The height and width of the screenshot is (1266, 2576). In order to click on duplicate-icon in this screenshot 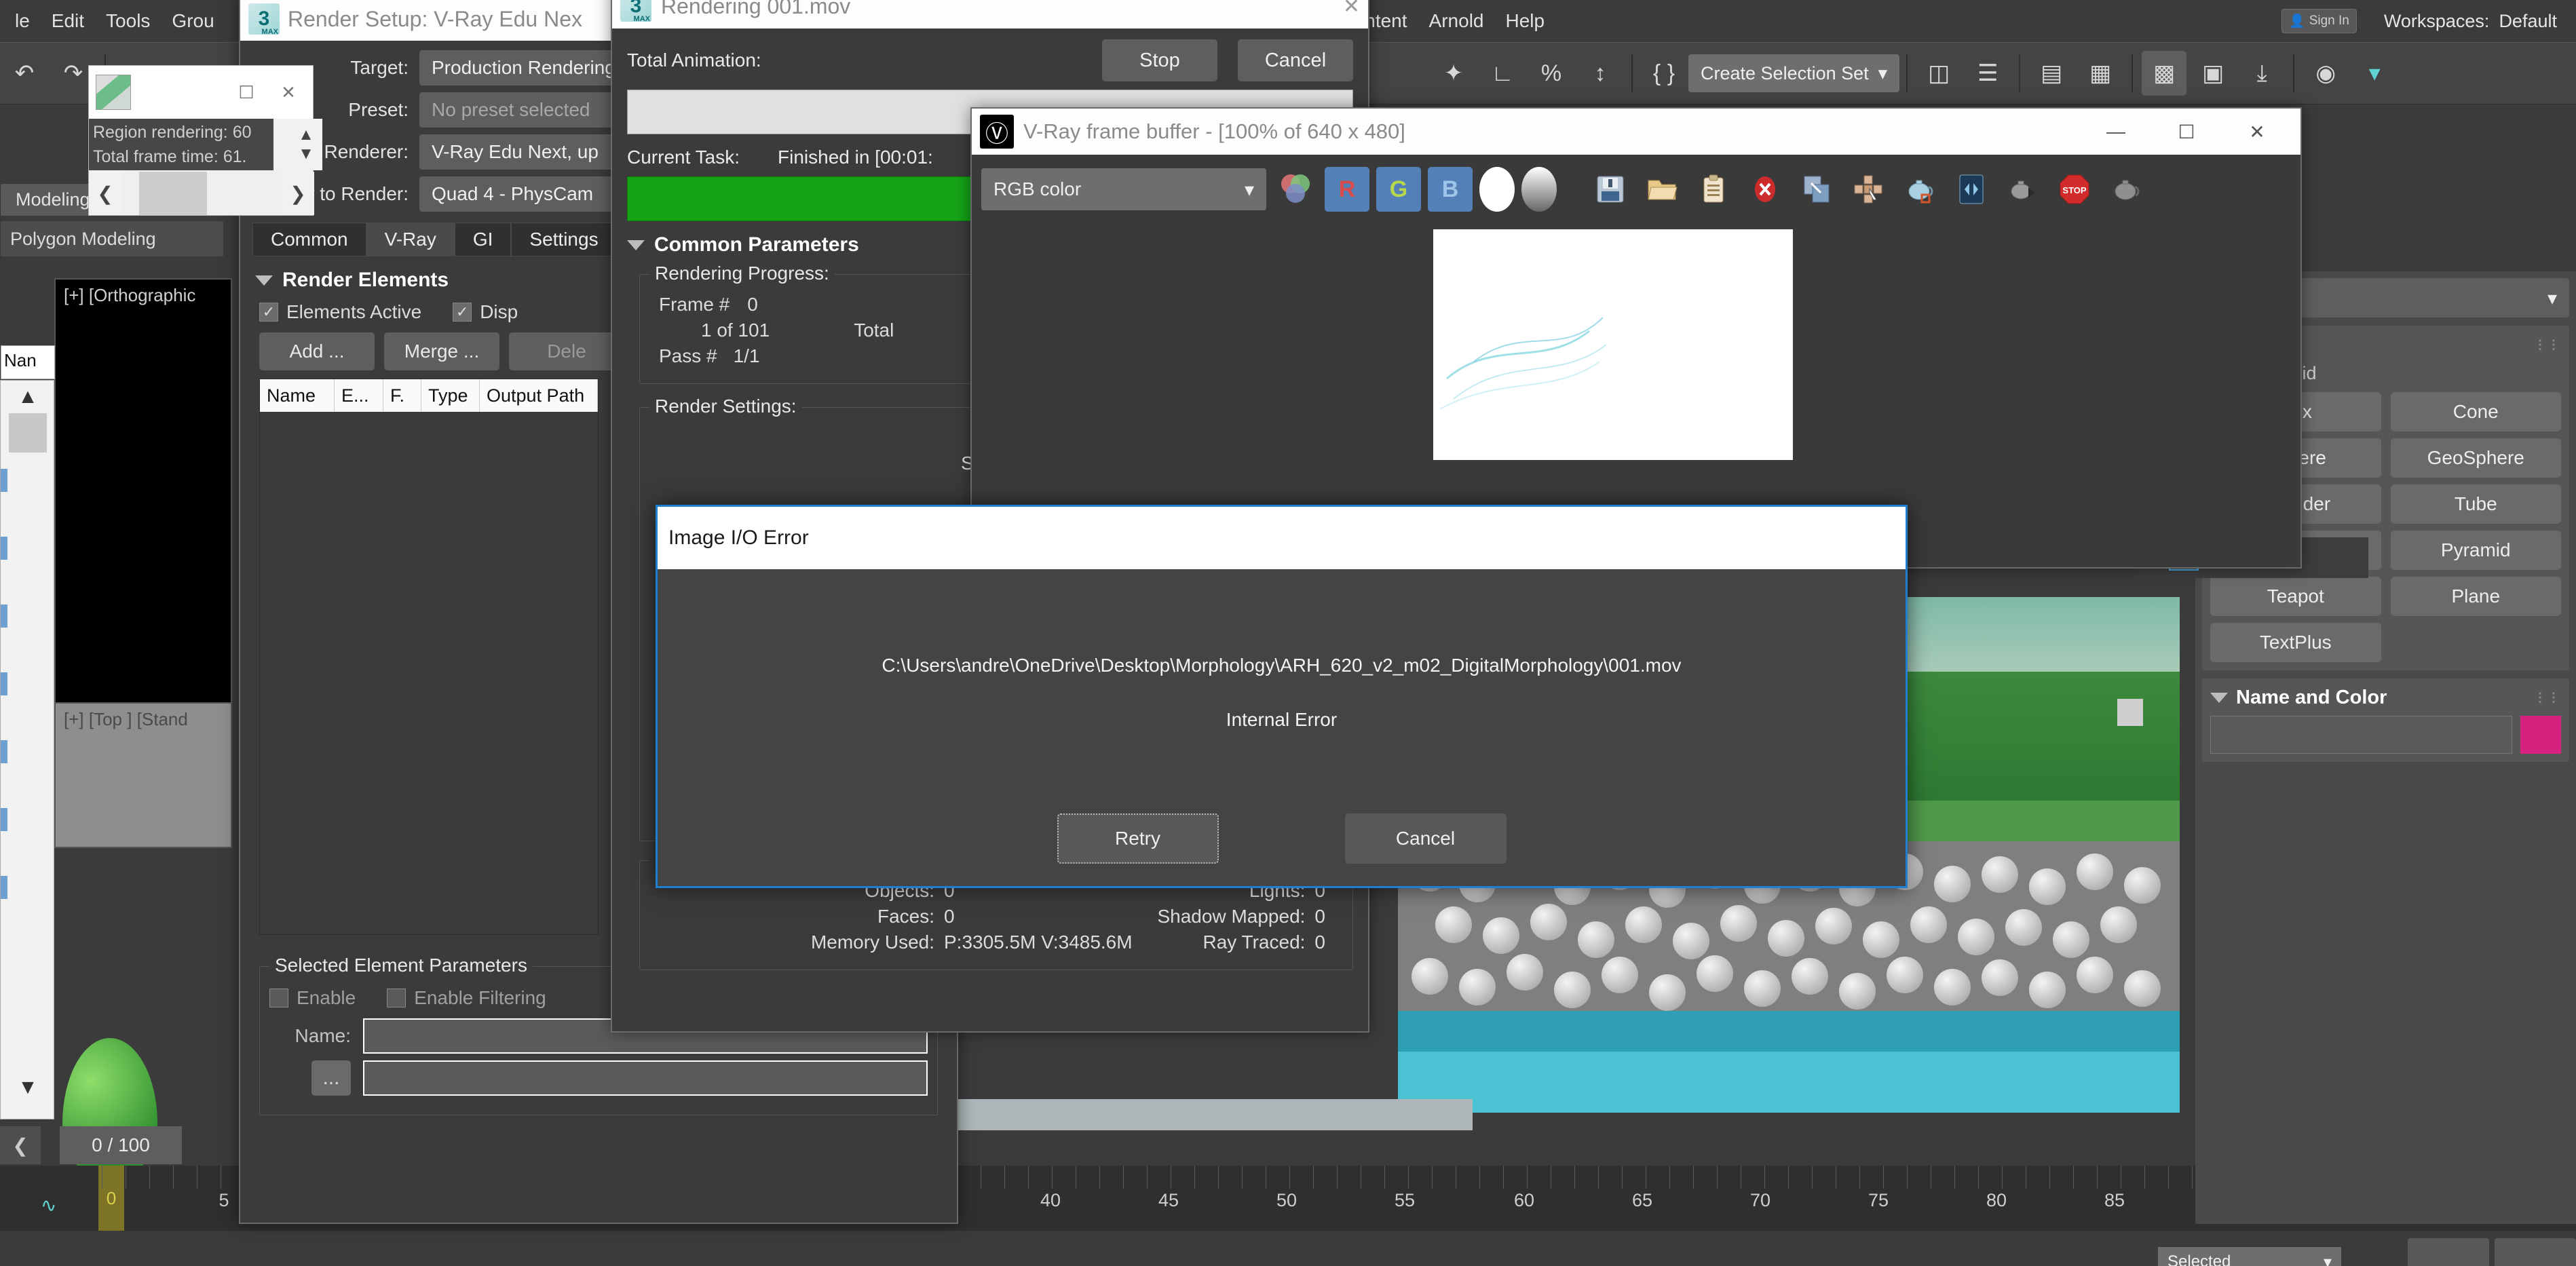, I will do `click(1816, 189)`.